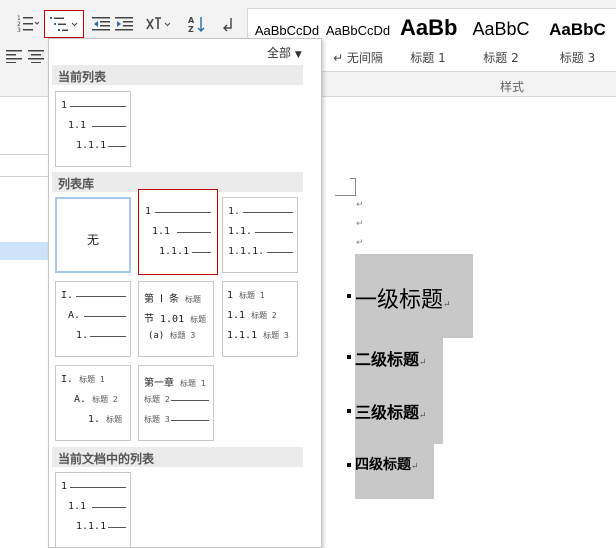 The image size is (616, 548). I want to click on sort-button: A Z, so click(197, 24).